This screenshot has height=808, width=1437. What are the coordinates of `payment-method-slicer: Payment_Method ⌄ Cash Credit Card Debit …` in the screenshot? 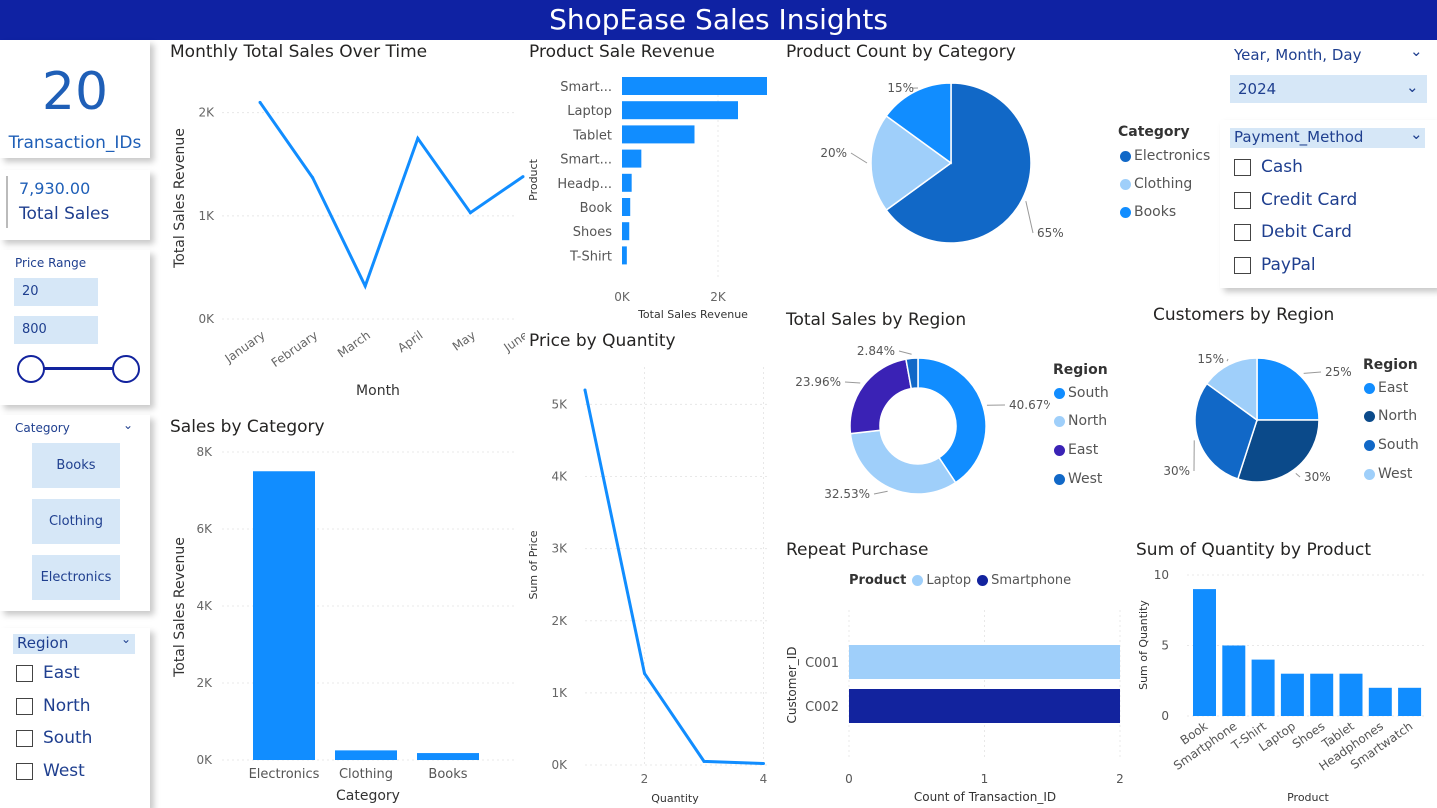 It's located at (1328, 204).